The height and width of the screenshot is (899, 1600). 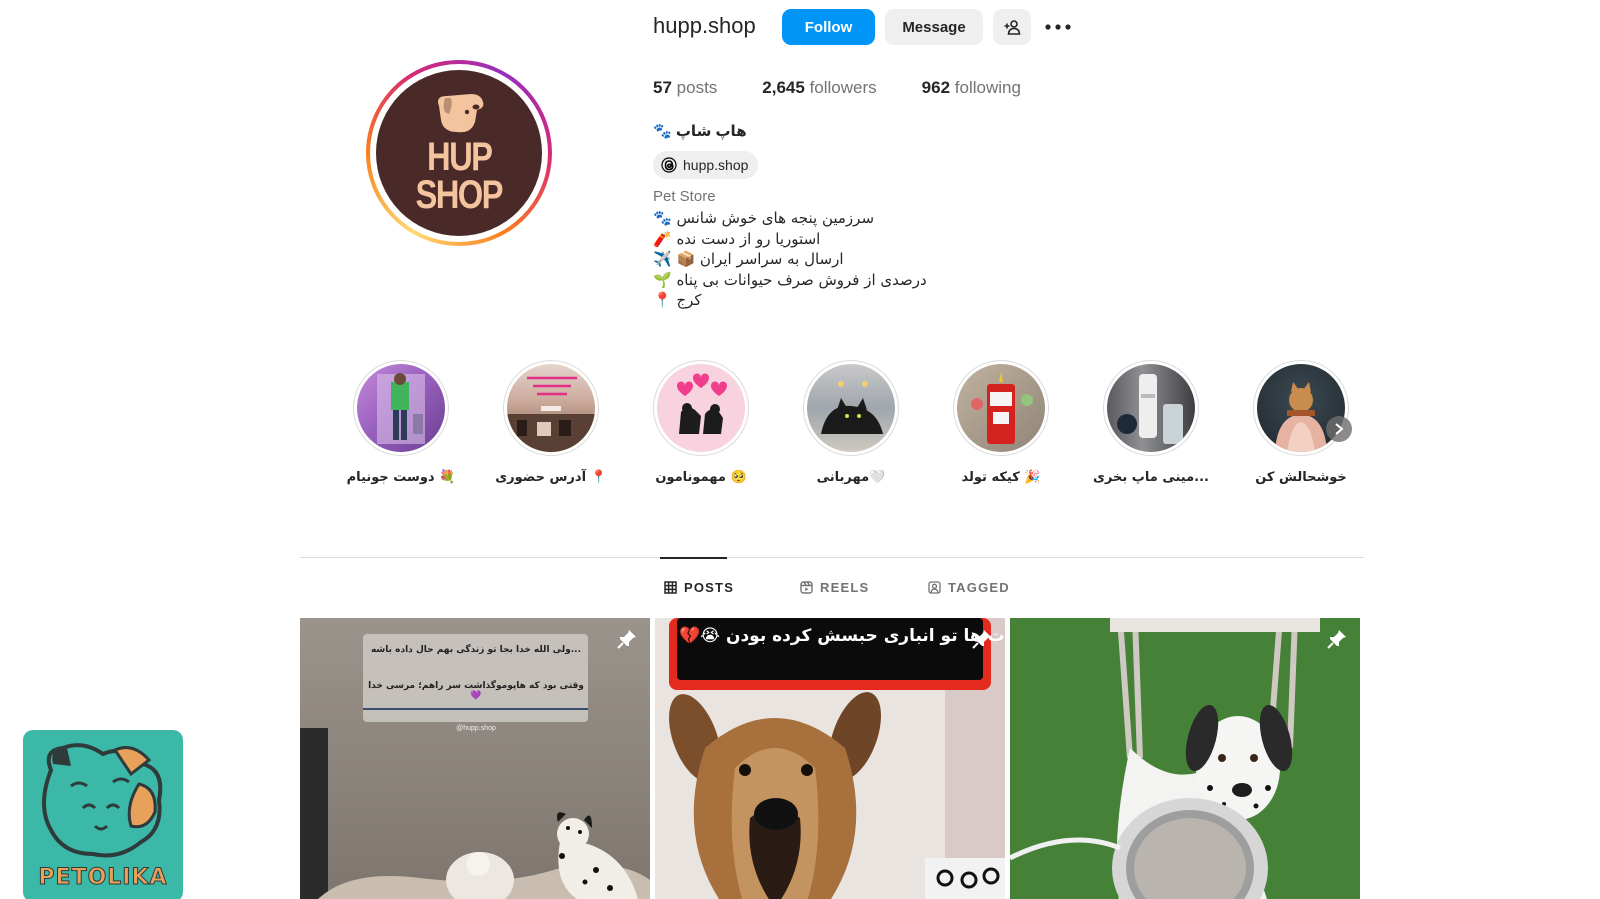 What do you see at coordinates (748, 259) in the screenshot?
I see `bio-line: ✈️ 📦 ارسال به سراسر ایران` at bounding box center [748, 259].